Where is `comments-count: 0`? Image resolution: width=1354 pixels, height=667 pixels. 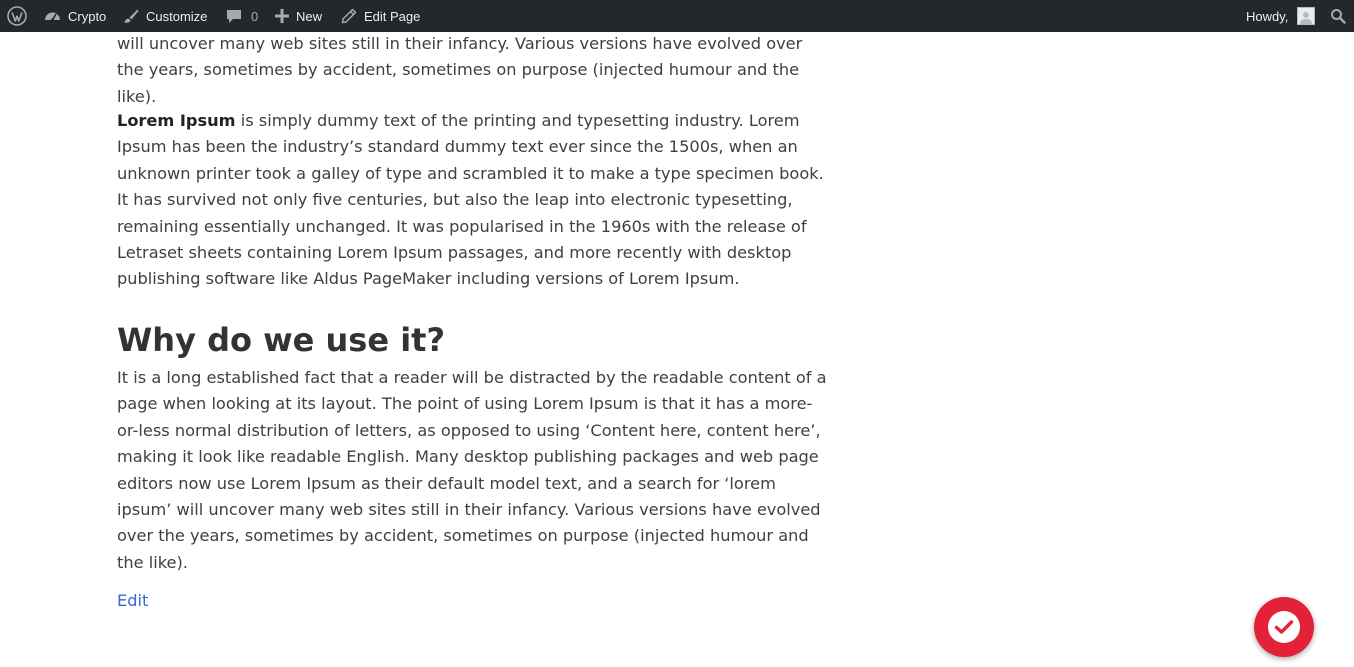 comments-count: 0 is located at coordinates (255, 16).